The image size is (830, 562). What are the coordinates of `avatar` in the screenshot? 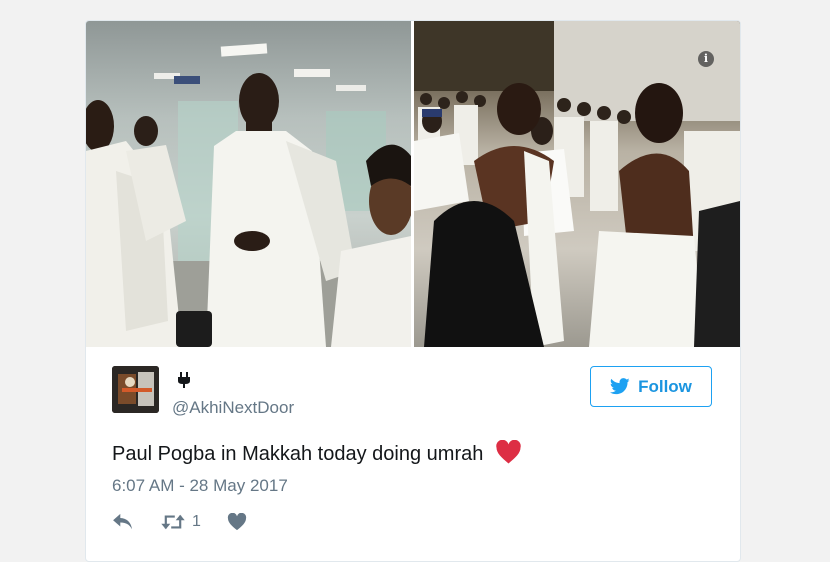 It's located at (135, 389).